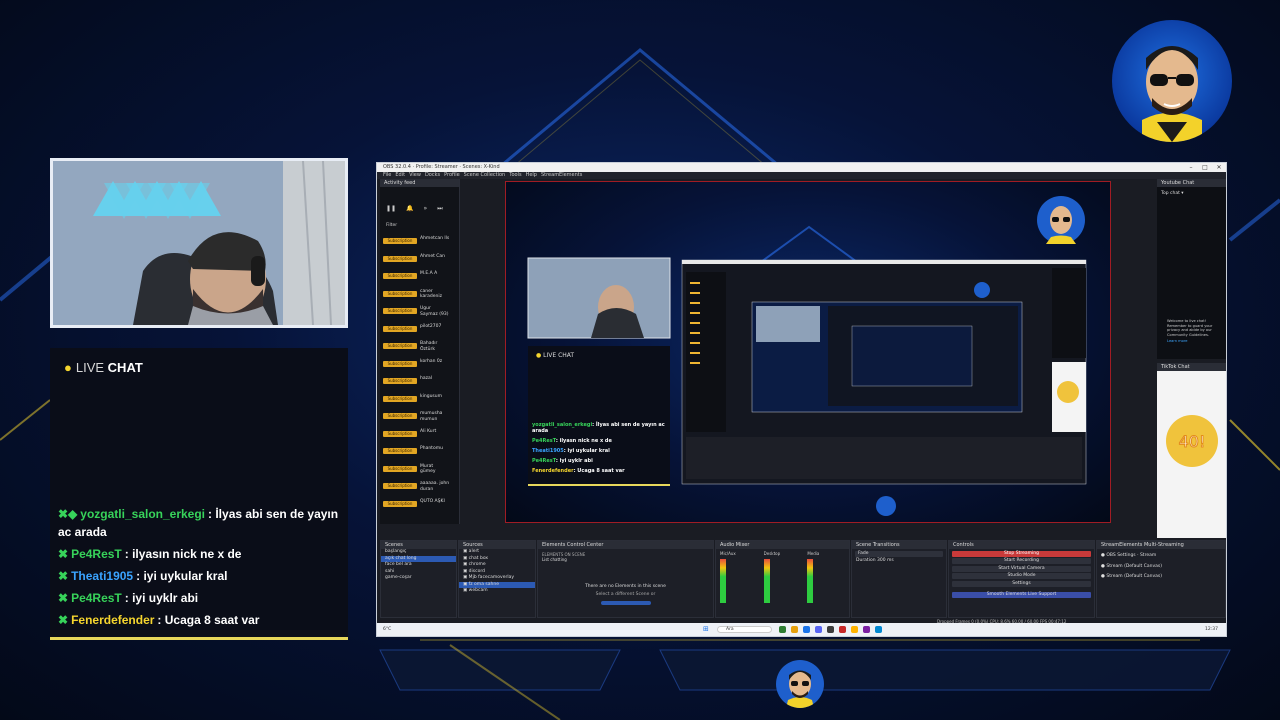 The height and width of the screenshot is (720, 1280). Describe the element at coordinates (1021, 594) in the screenshot. I see `live-support-button: Smooth Elements Live Support` at that location.